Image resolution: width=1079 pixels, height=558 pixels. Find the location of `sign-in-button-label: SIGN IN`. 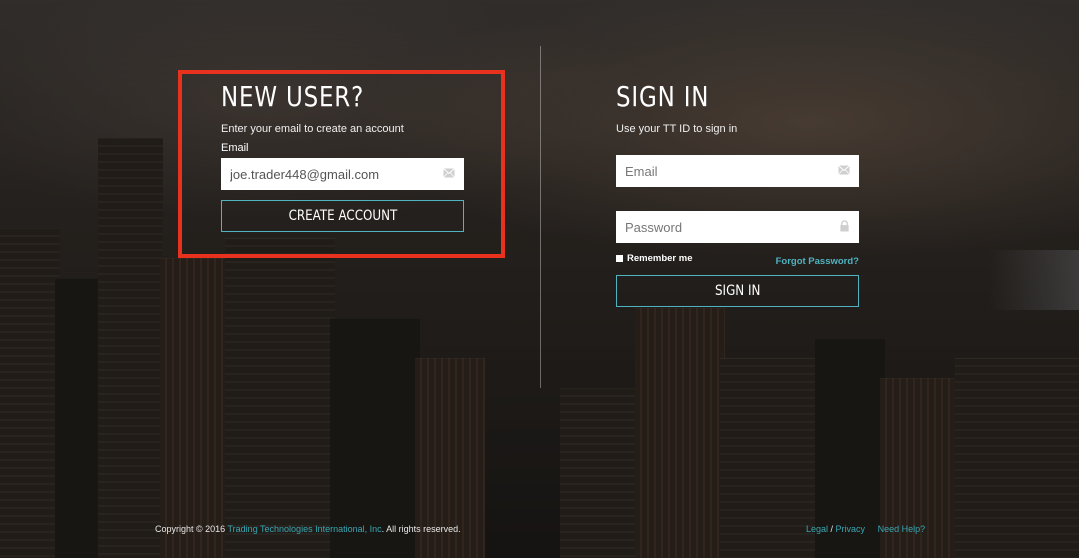

sign-in-button-label: SIGN IN is located at coordinates (737, 291).